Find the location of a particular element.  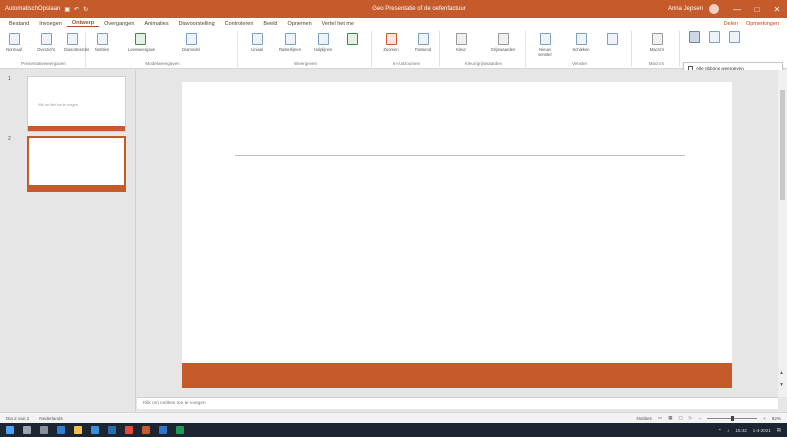

windows-taskbar: ⌁ ♪ 15:42 1-4-2021 ▤ is located at coordinates (393, 430).